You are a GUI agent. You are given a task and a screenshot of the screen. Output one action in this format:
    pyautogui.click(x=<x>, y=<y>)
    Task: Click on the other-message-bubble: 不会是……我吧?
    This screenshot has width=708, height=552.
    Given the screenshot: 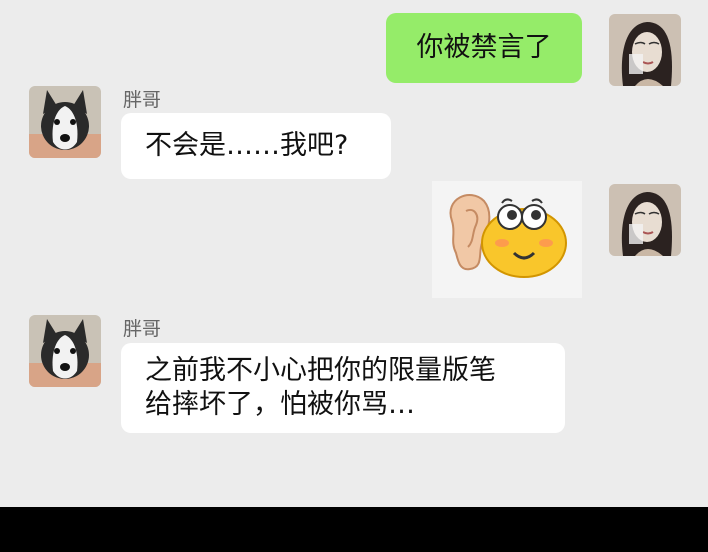 What is the action you would take?
    pyautogui.click(x=256, y=146)
    